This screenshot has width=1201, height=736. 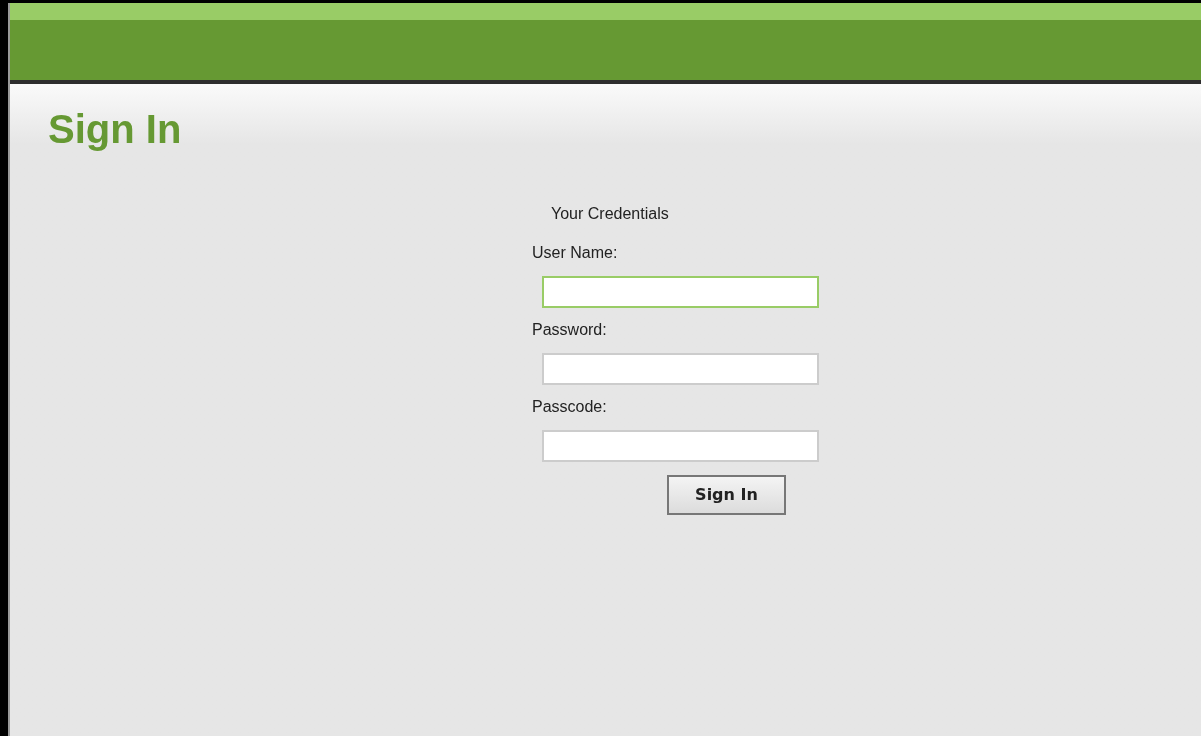 What do you see at coordinates (726, 495) in the screenshot?
I see `sign-in-button: Sign In` at bounding box center [726, 495].